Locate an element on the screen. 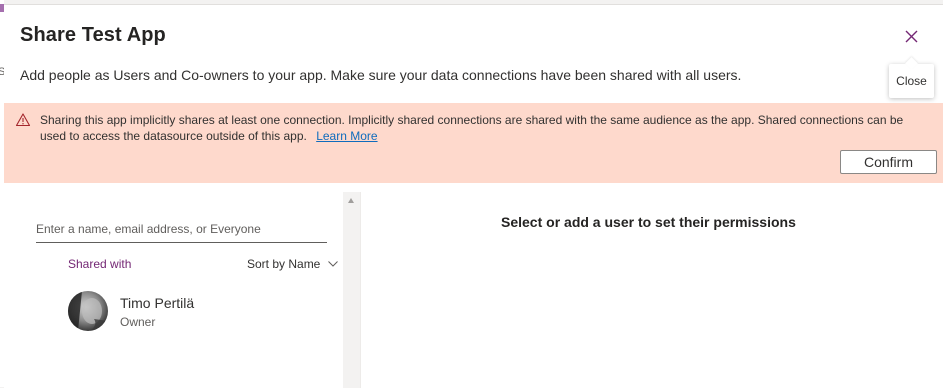 The width and height of the screenshot is (943, 388). dialog-title: Share Test App is located at coordinates (93, 35).